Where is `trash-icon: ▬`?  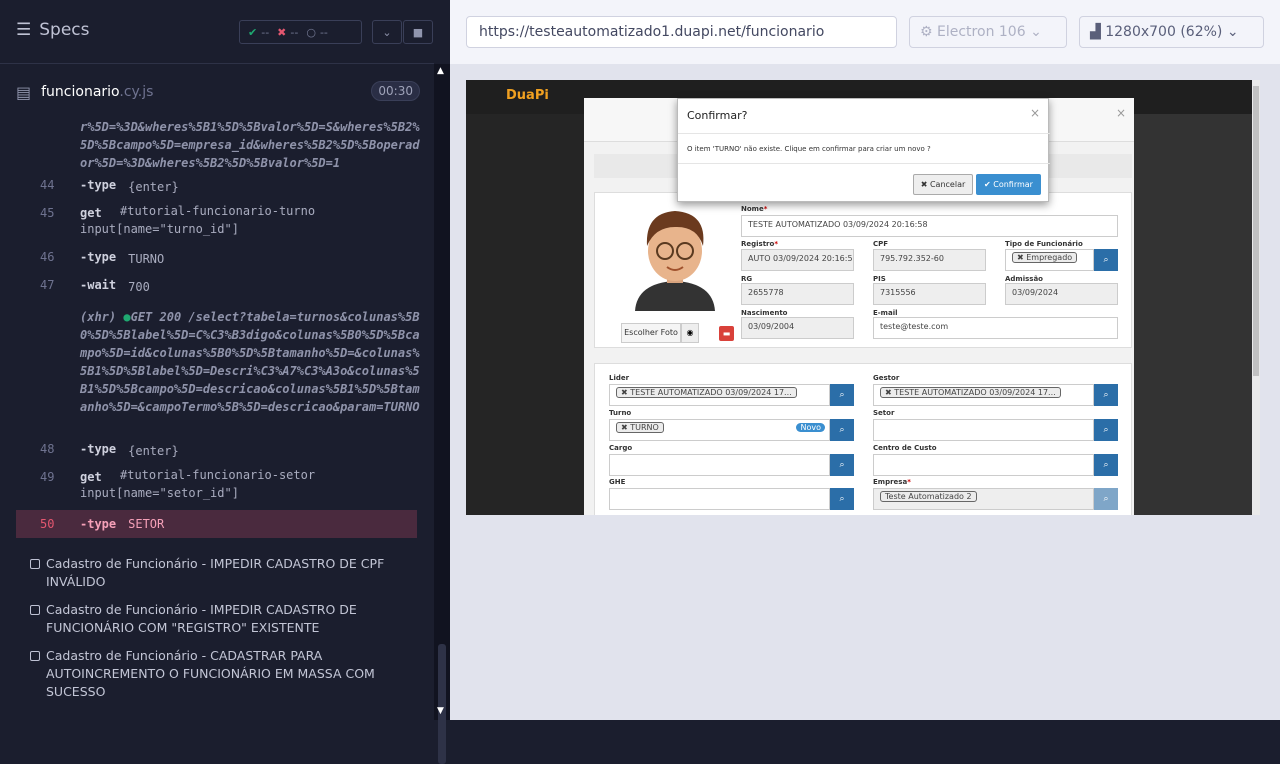
trash-icon: ▬ is located at coordinates (726, 333).